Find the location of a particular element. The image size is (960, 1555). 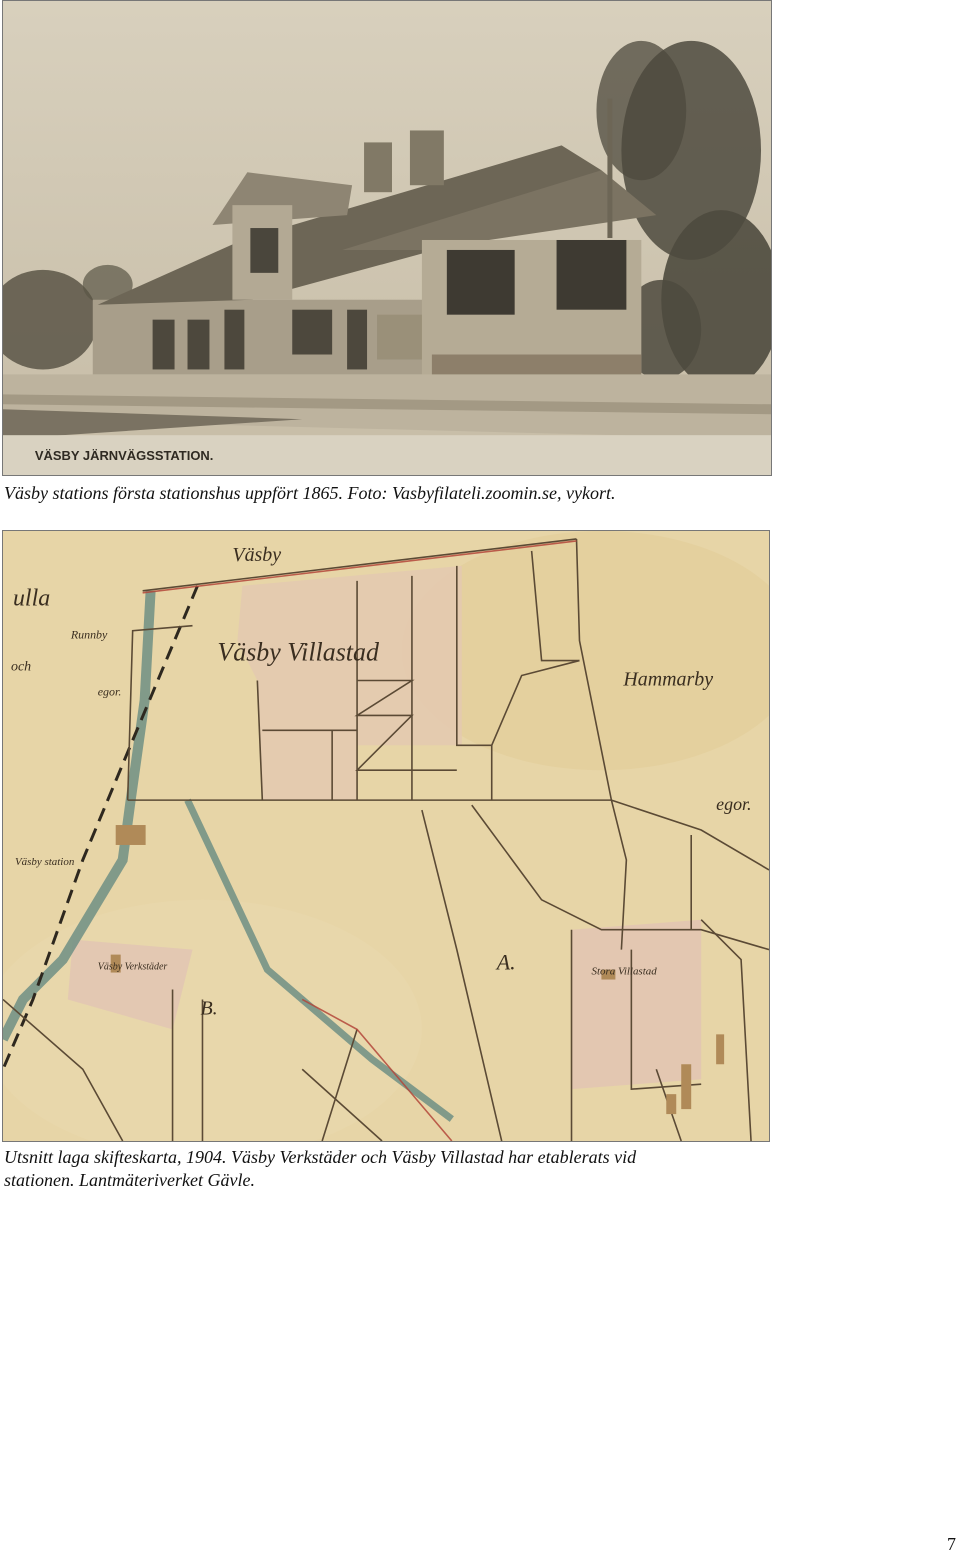

map-label-vasby: Väsby is located at coordinates (256, 555).